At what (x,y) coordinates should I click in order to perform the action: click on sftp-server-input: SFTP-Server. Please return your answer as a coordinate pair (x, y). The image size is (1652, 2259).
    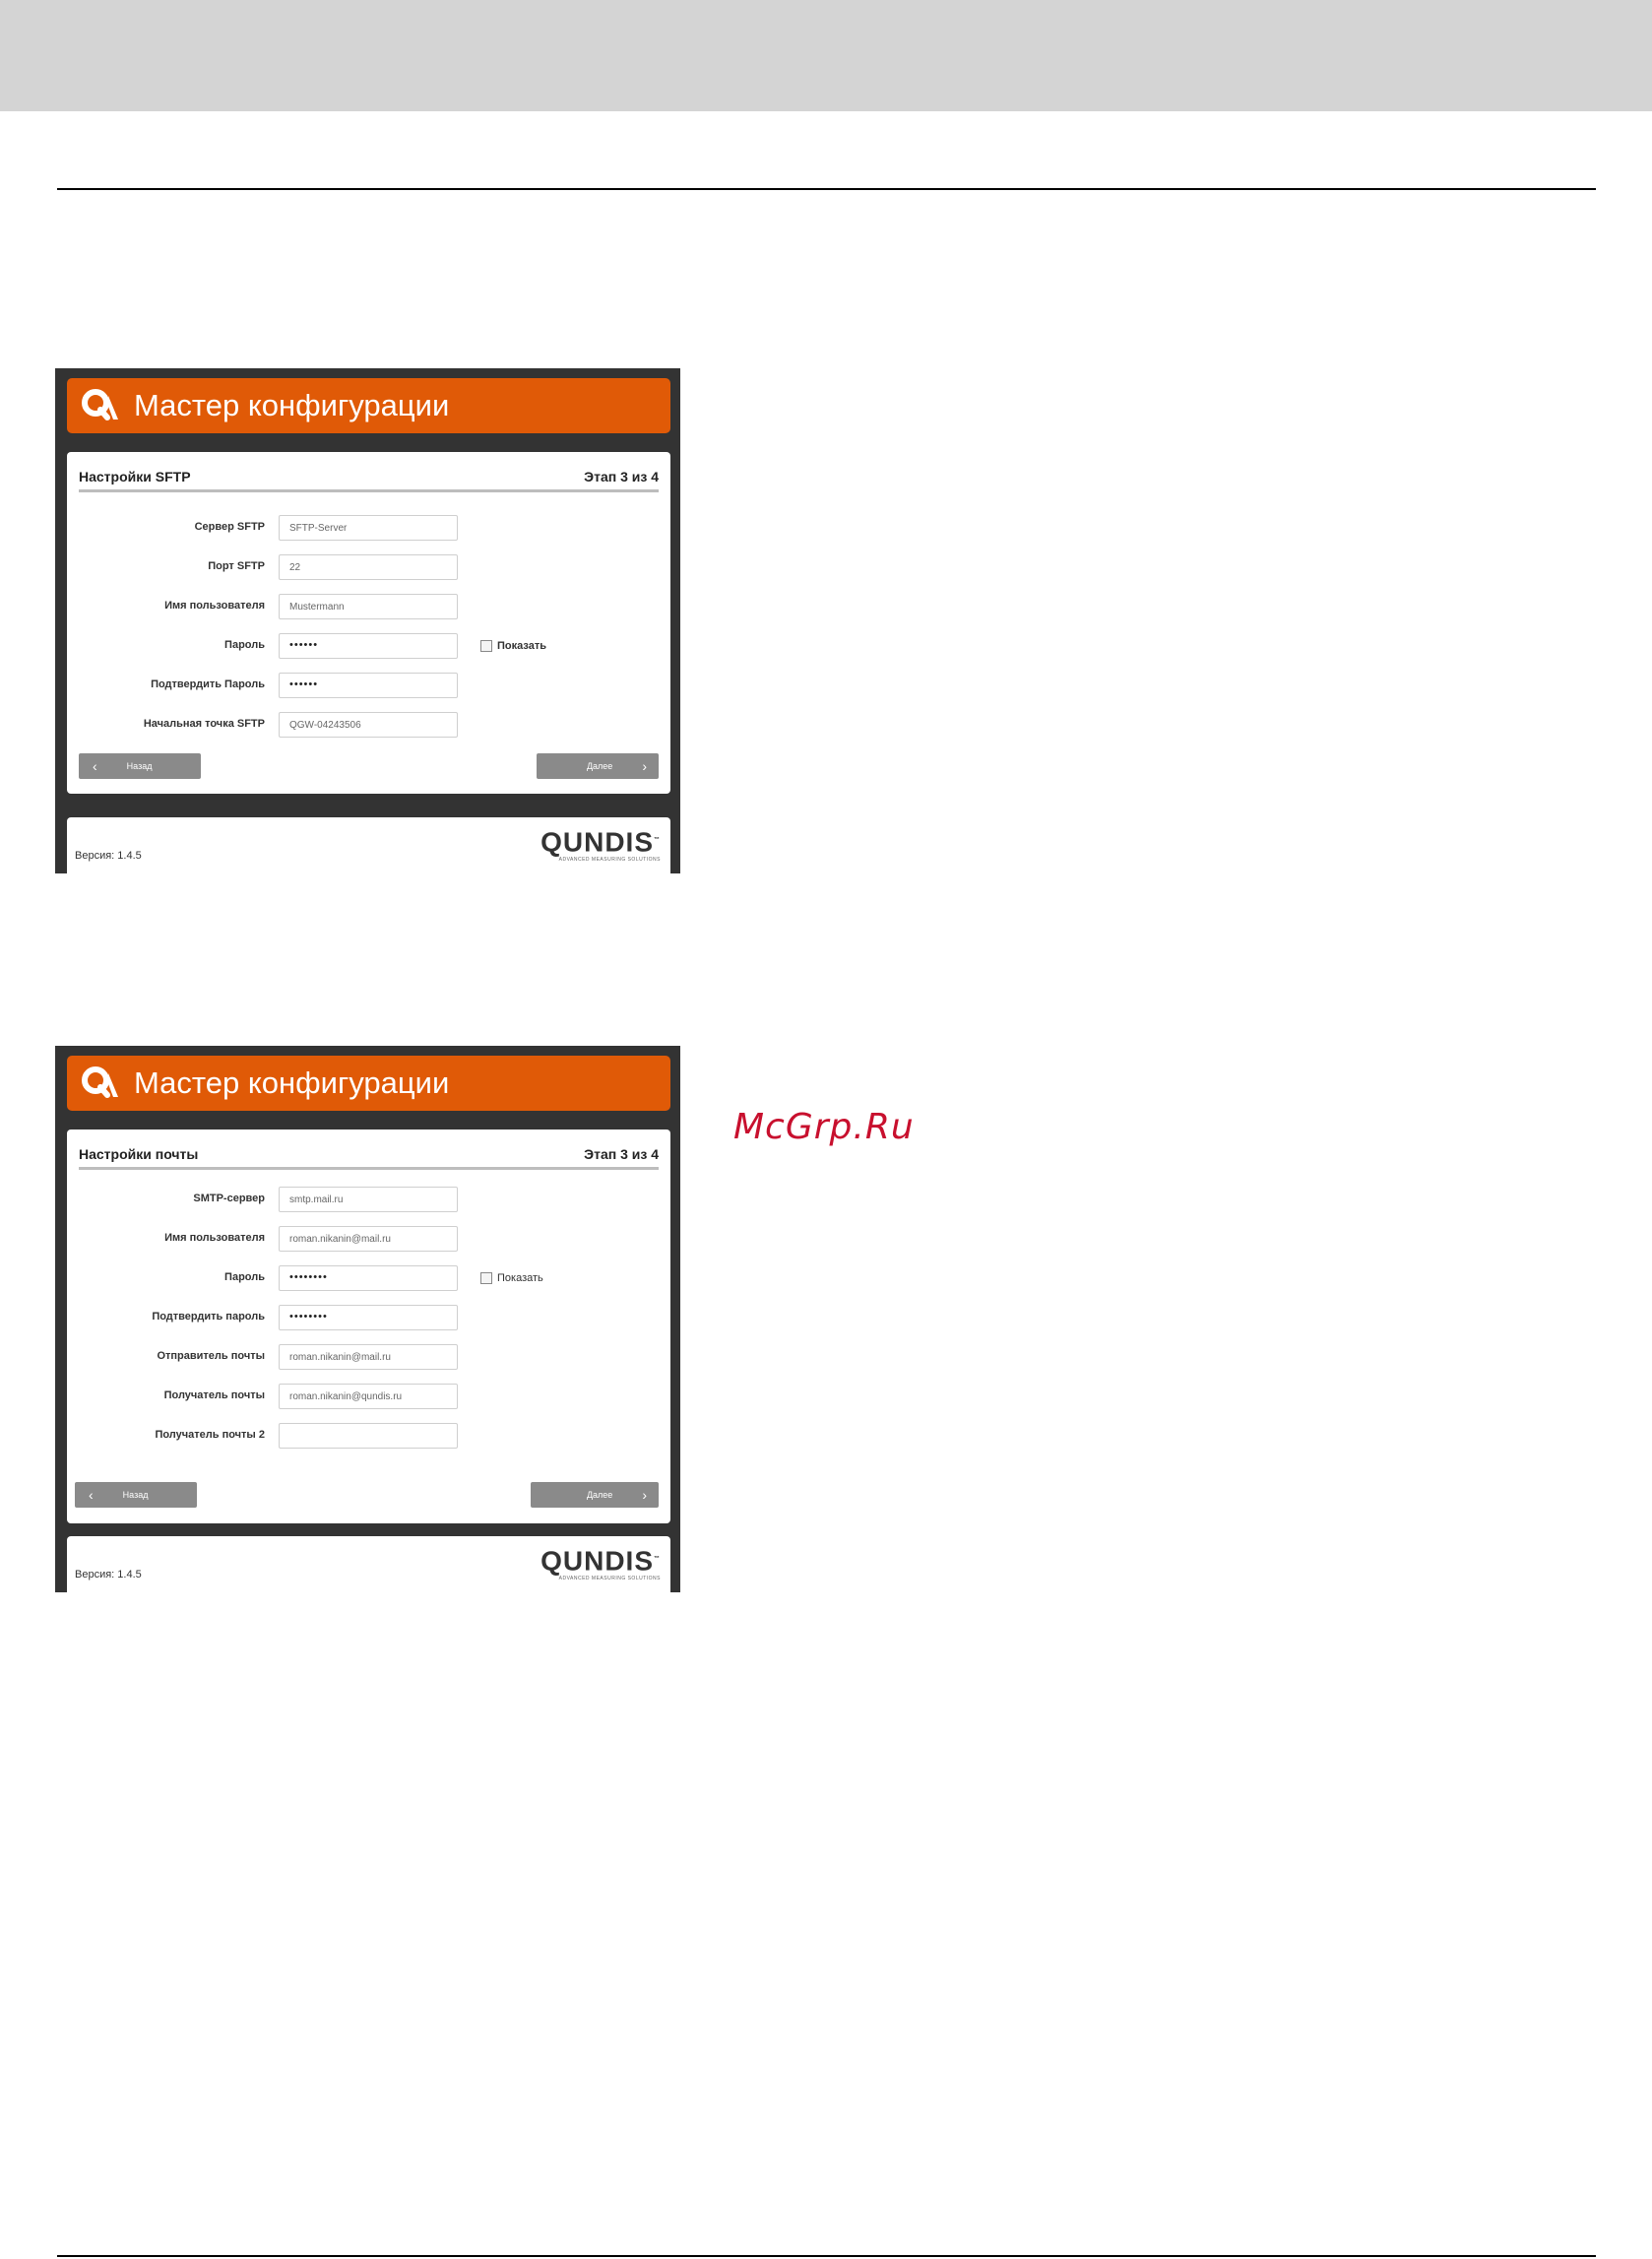
    Looking at the image, I should click on (369, 528).